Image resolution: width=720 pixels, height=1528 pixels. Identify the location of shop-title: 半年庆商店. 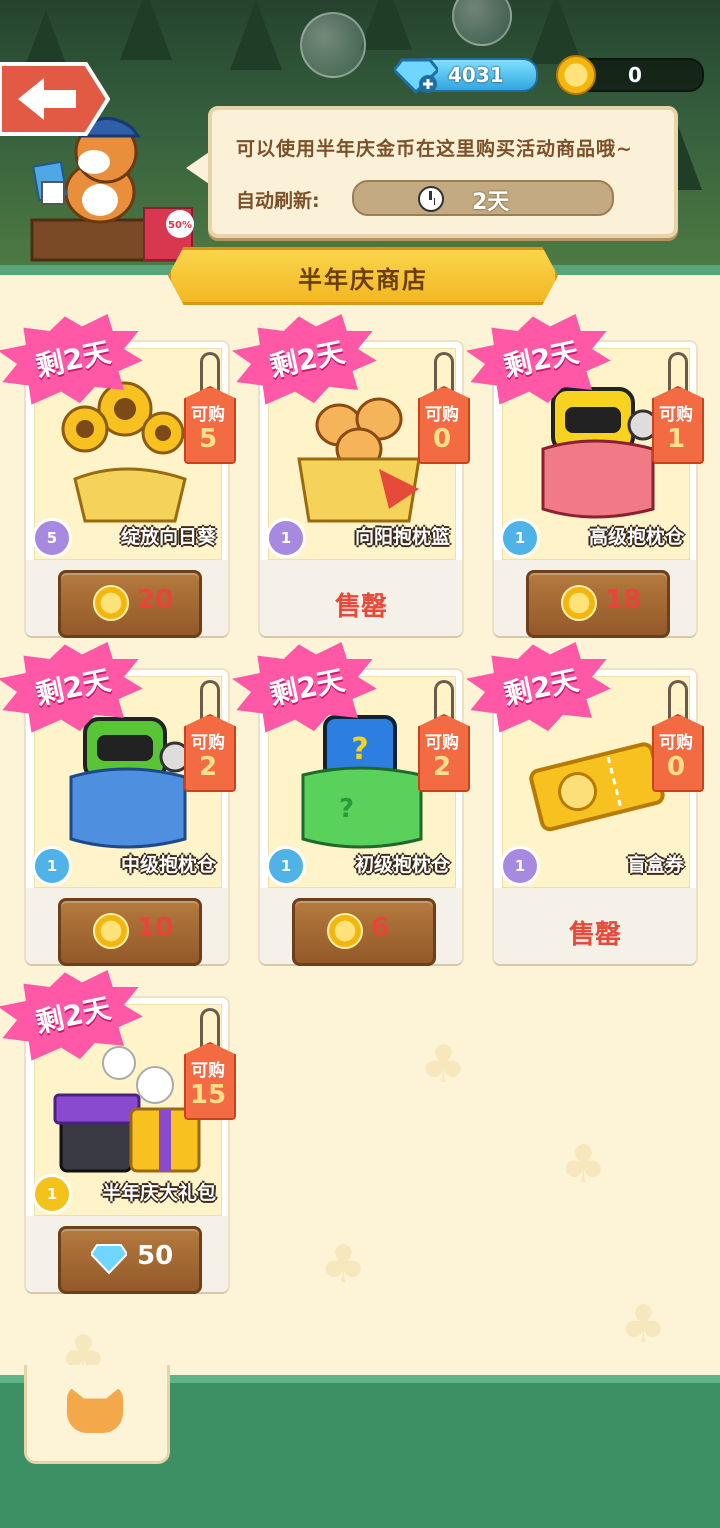
(363, 280).